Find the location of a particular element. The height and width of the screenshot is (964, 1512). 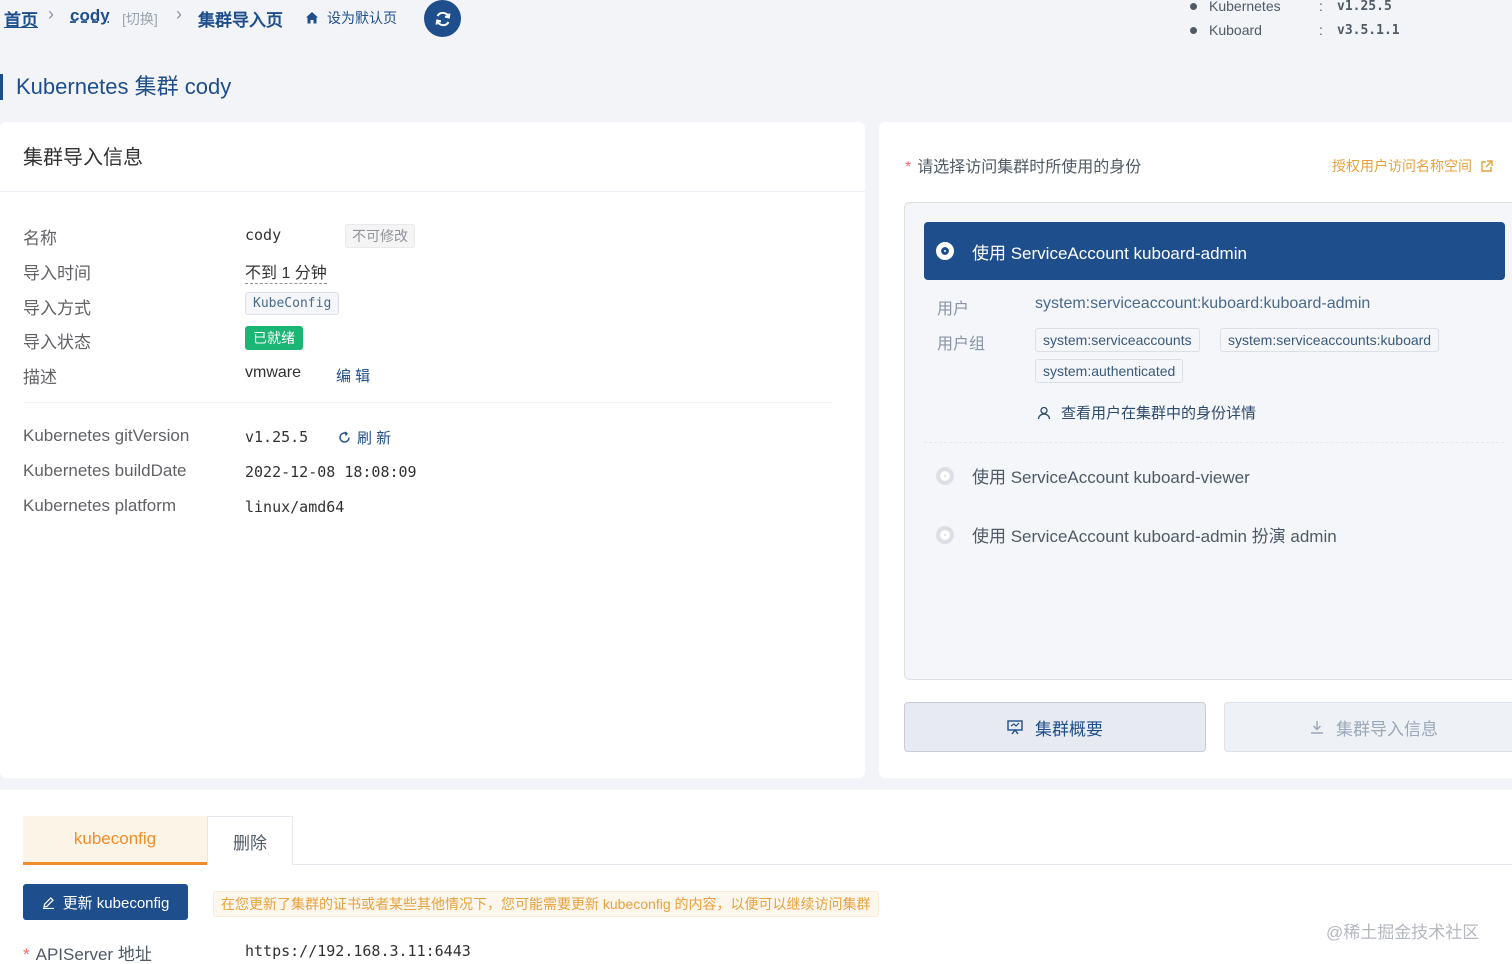

external-link-icon is located at coordinates (1487, 165).